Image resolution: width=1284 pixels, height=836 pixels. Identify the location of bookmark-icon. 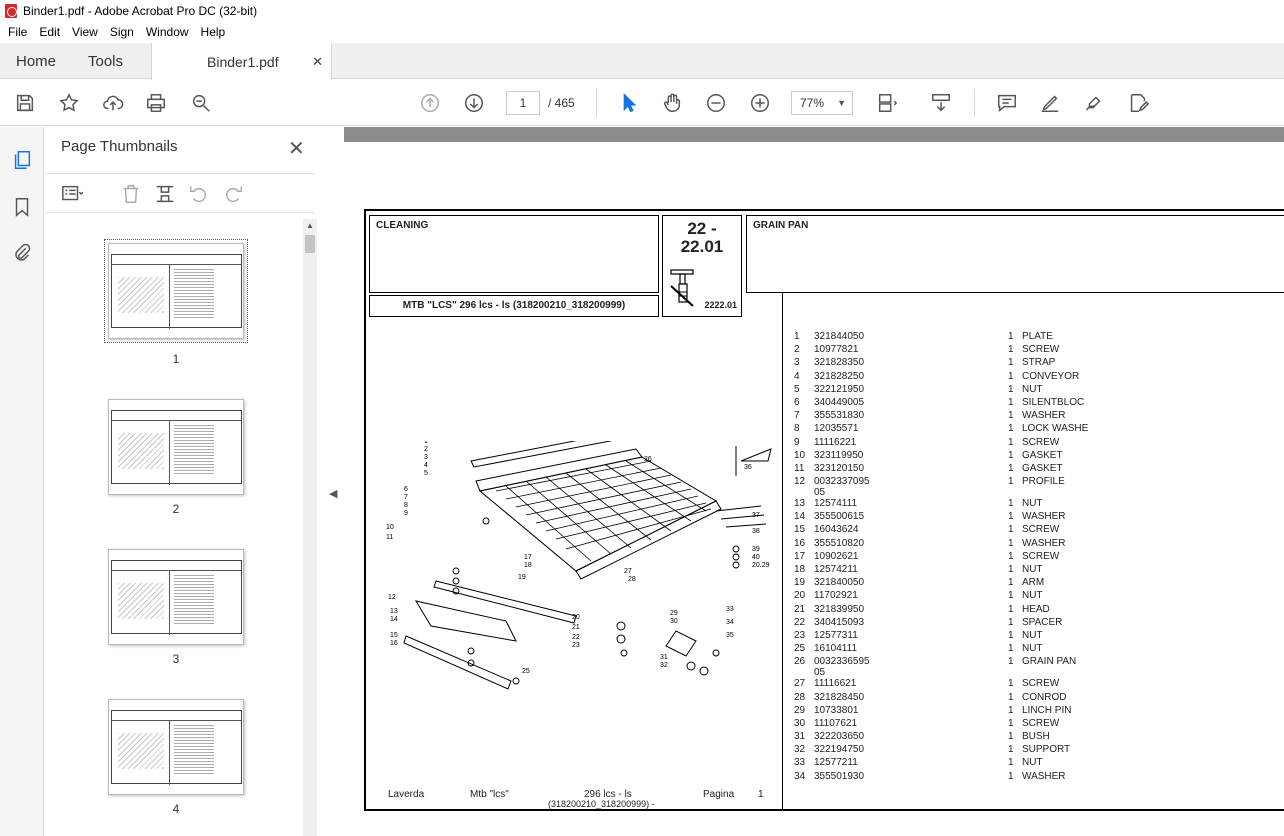
(22, 207).